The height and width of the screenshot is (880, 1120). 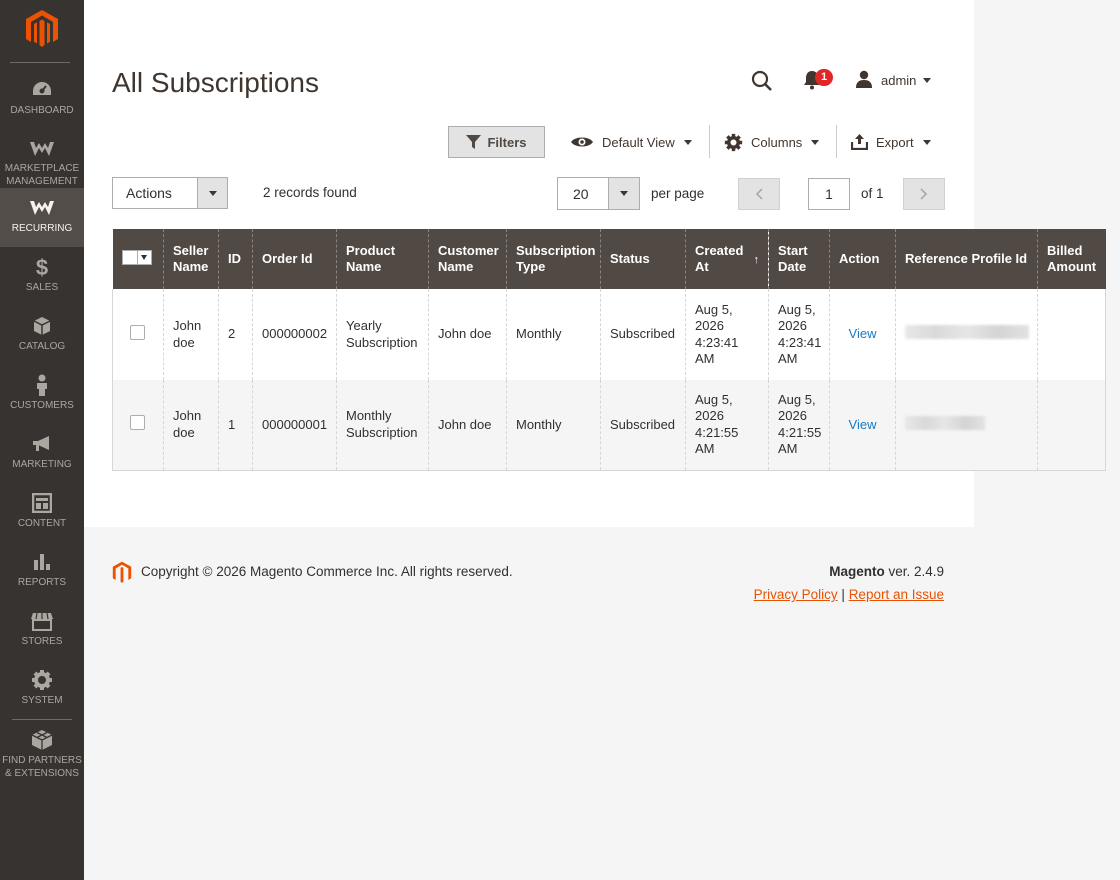 I want to click on row-select-cell, so click(x=138, y=334).